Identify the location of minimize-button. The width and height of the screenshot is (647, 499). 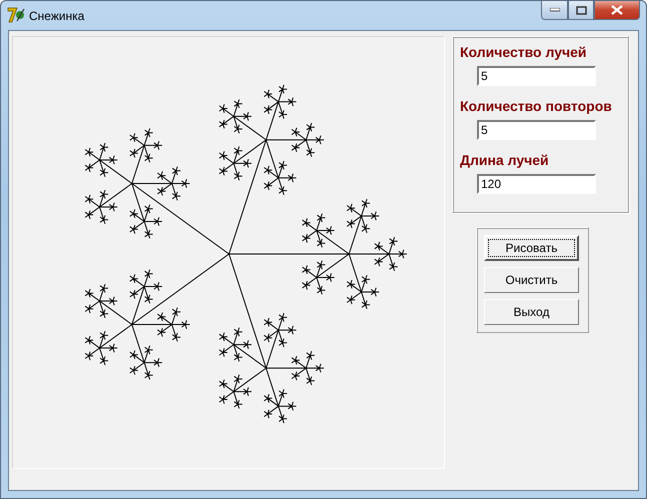
(554, 10).